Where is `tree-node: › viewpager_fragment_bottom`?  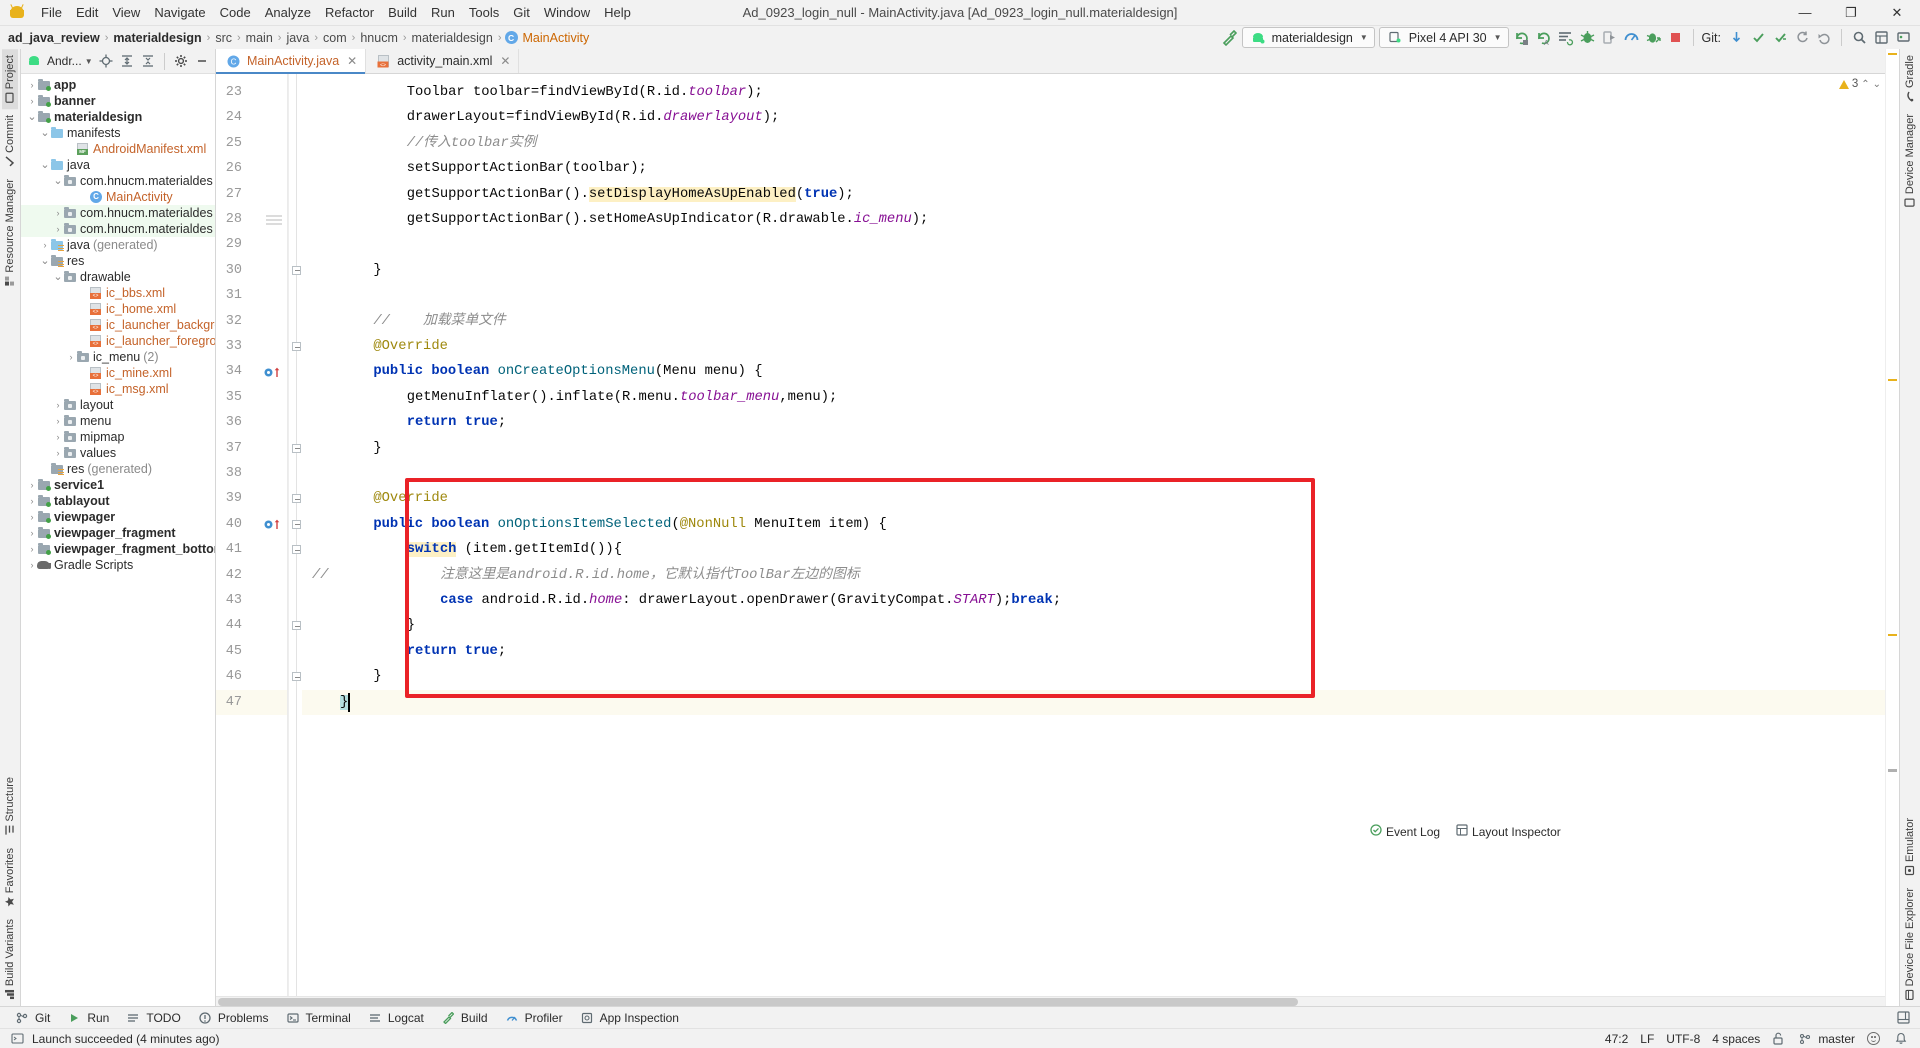 tree-node: › viewpager_fragment_bottom is located at coordinates (118, 549).